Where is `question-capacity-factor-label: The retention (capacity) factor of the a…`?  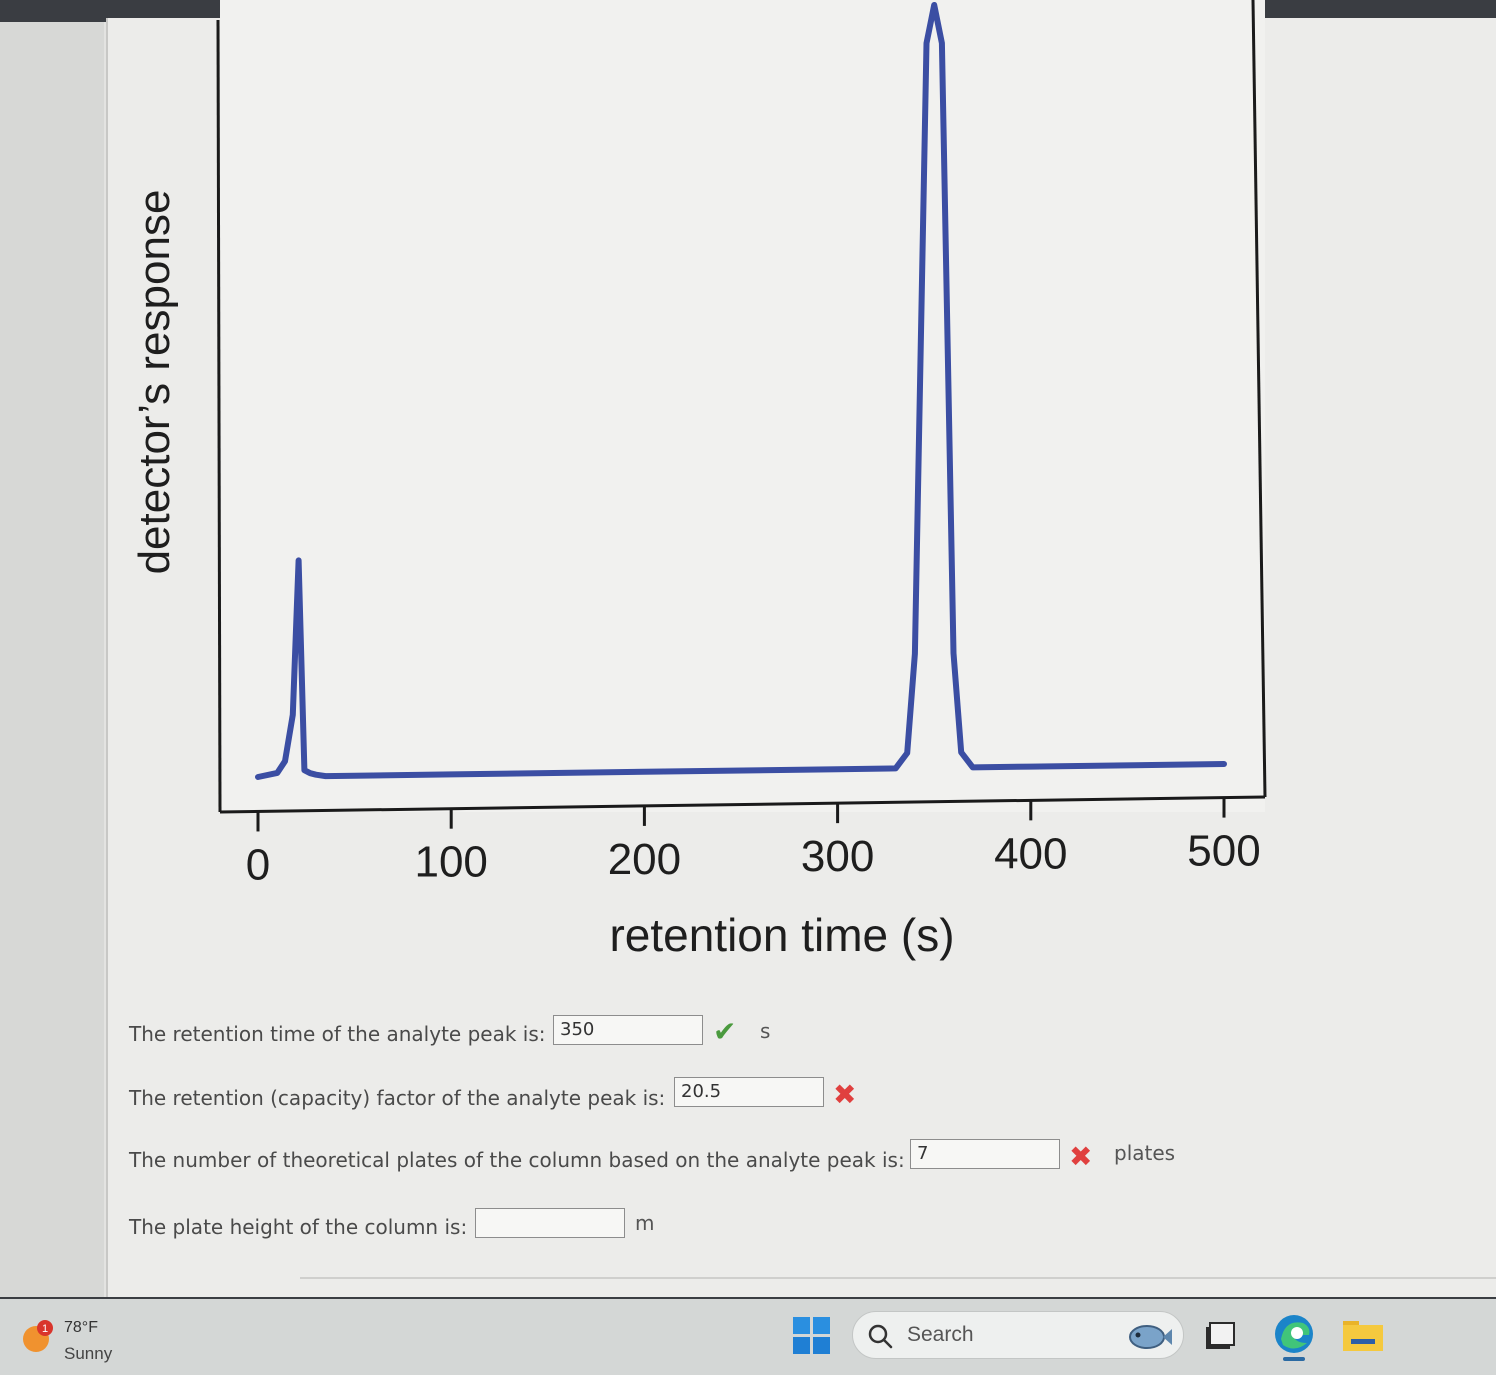
question-capacity-factor-label: The retention (capacity) factor of the a… is located at coordinates (397, 1098).